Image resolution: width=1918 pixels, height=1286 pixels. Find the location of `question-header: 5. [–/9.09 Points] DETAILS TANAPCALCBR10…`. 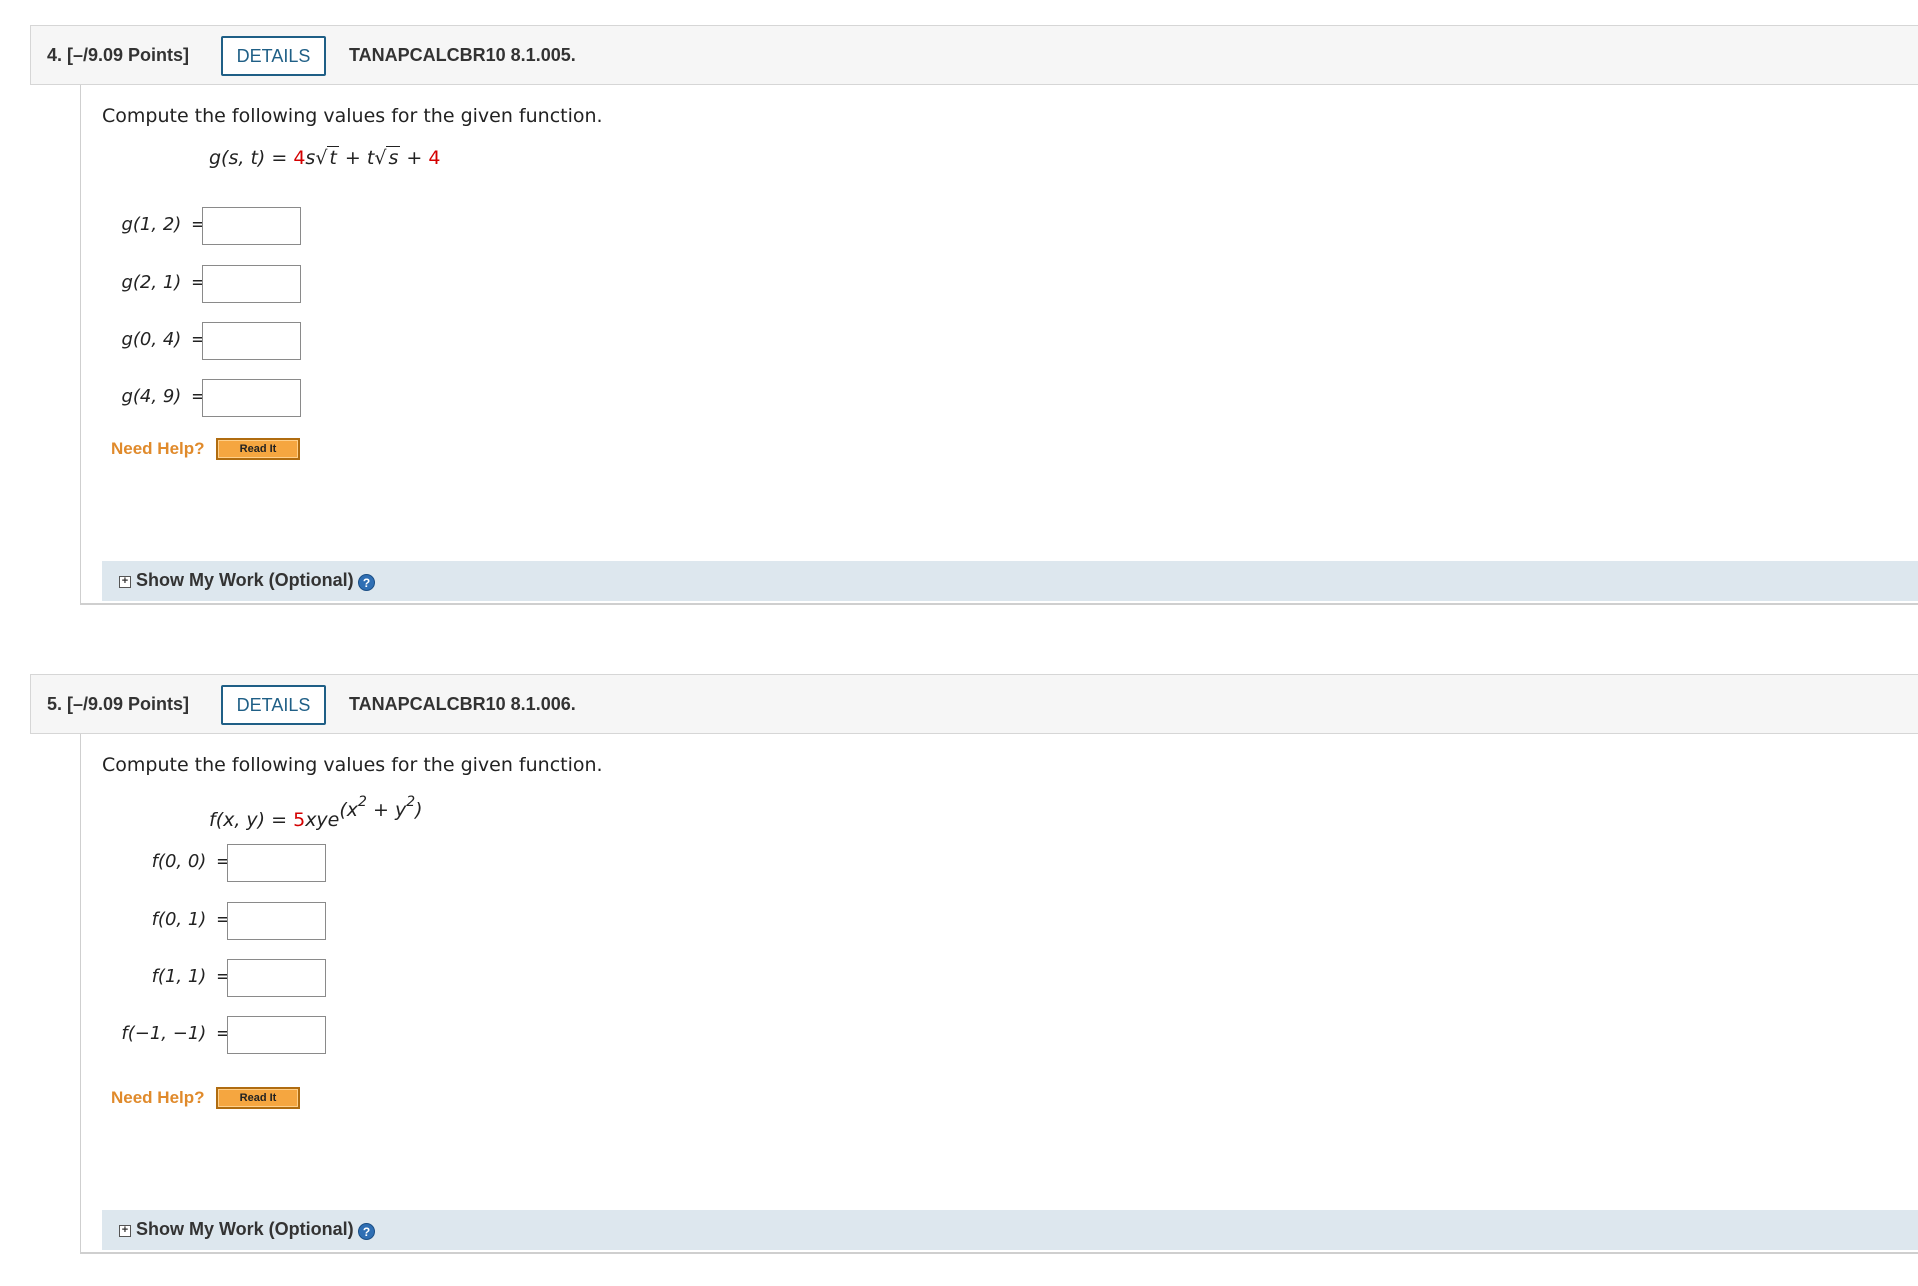

question-header: 5. [–/9.09 Points] DETAILS TANAPCALCBR10… is located at coordinates (974, 704).